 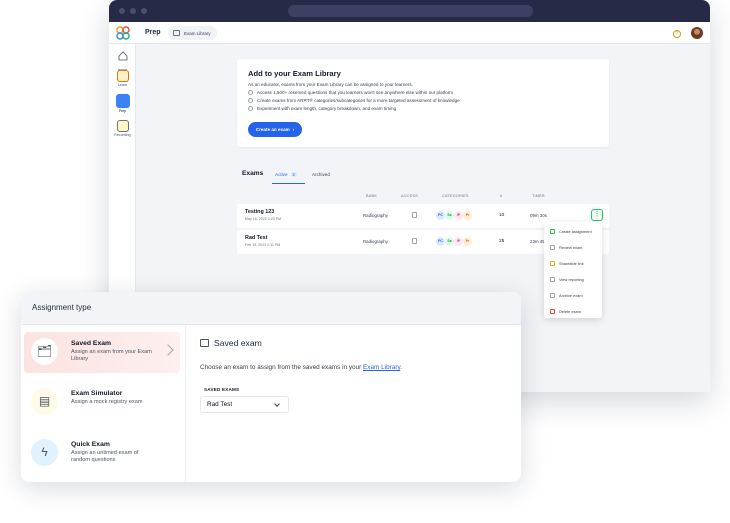 What do you see at coordinates (293, 174) in the screenshot?
I see `count-badge: 2` at bounding box center [293, 174].